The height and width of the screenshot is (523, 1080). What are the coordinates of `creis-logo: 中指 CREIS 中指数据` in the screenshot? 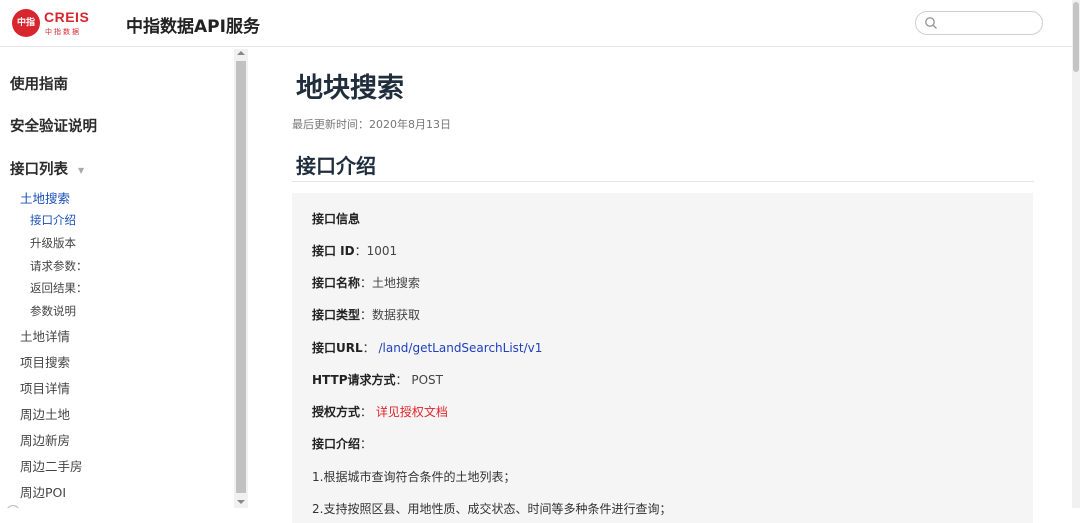 It's located at (50, 22).